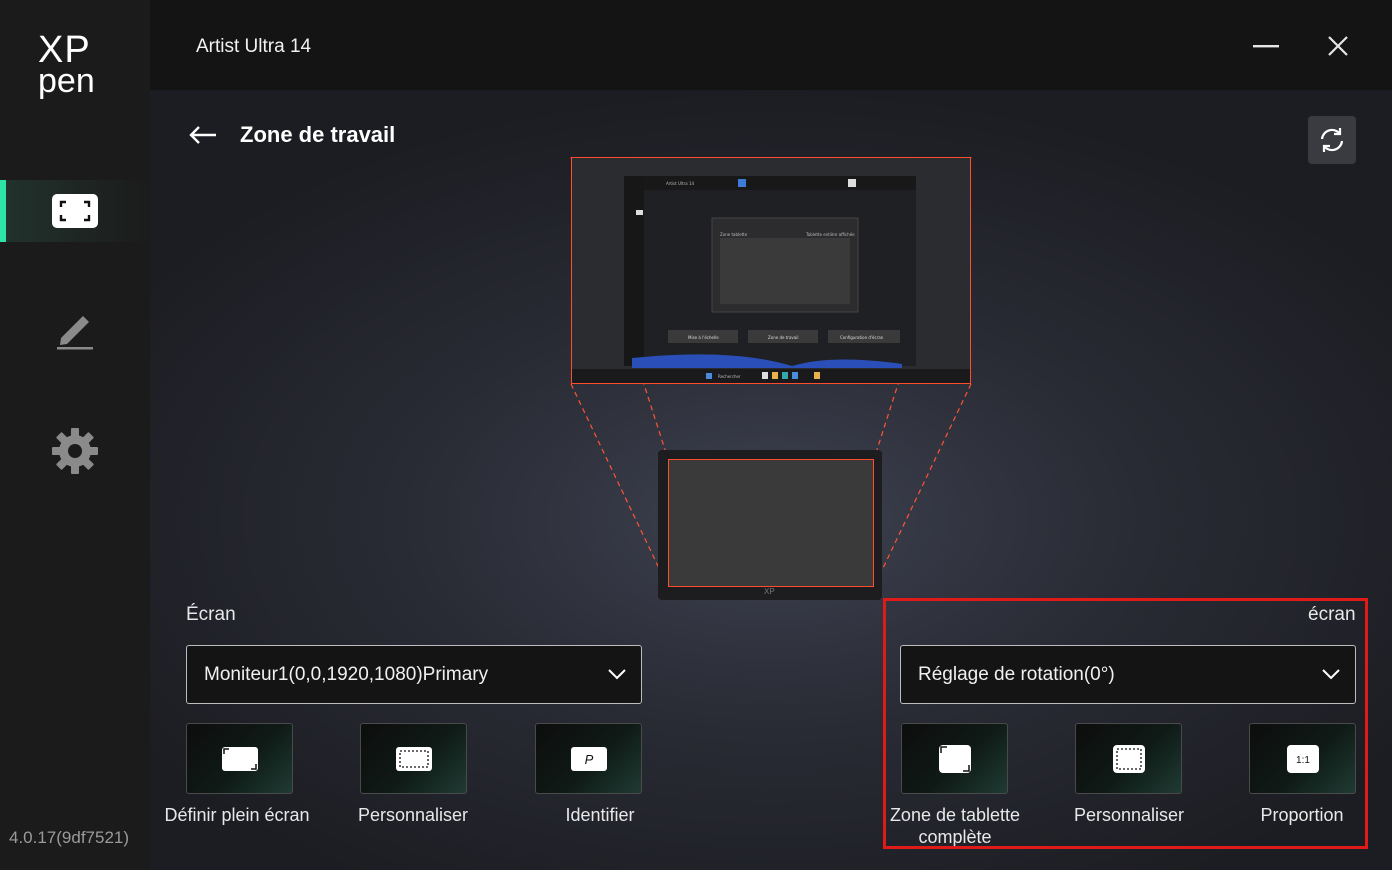 The width and height of the screenshot is (1392, 870). Describe the element at coordinates (769, 591) in the screenshot. I see `tablet-logo: XP` at that location.